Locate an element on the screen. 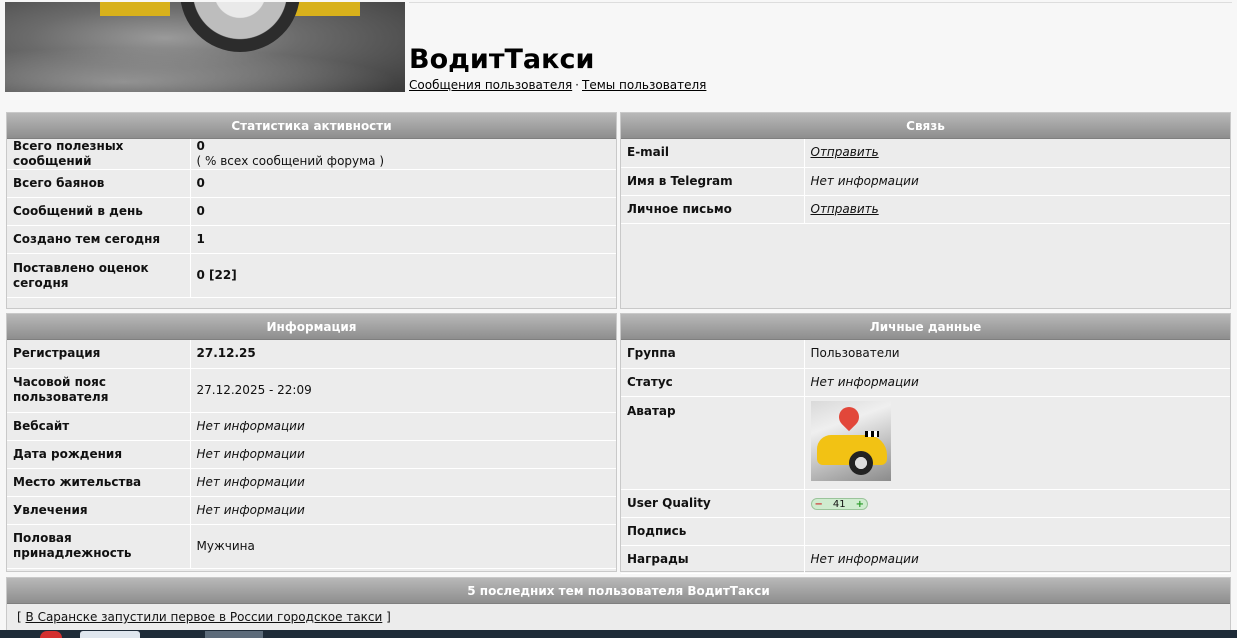 This screenshot has height=638, width=1237. personal-label: Группа is located at coordinates (713, 354).